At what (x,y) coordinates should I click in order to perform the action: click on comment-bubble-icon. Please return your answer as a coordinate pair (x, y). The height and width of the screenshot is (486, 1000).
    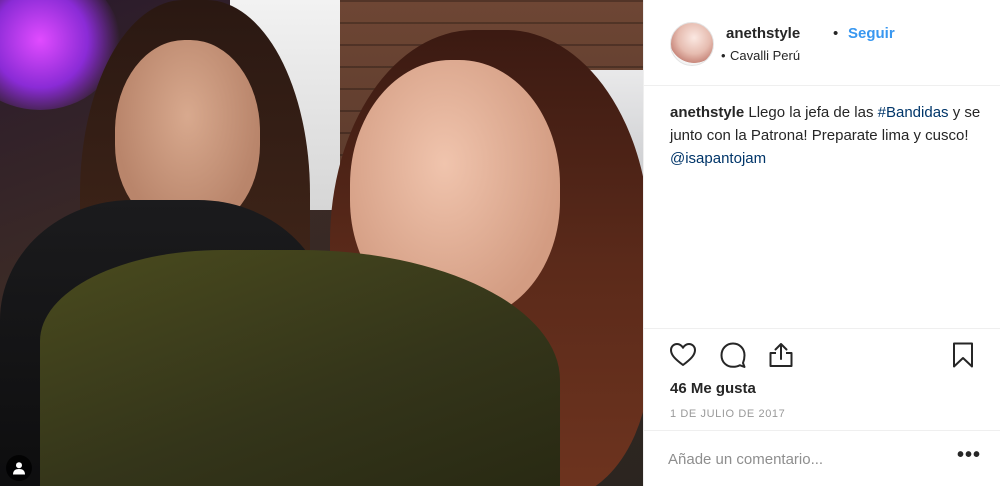
    Looking at the image, I should click on (733, 355).